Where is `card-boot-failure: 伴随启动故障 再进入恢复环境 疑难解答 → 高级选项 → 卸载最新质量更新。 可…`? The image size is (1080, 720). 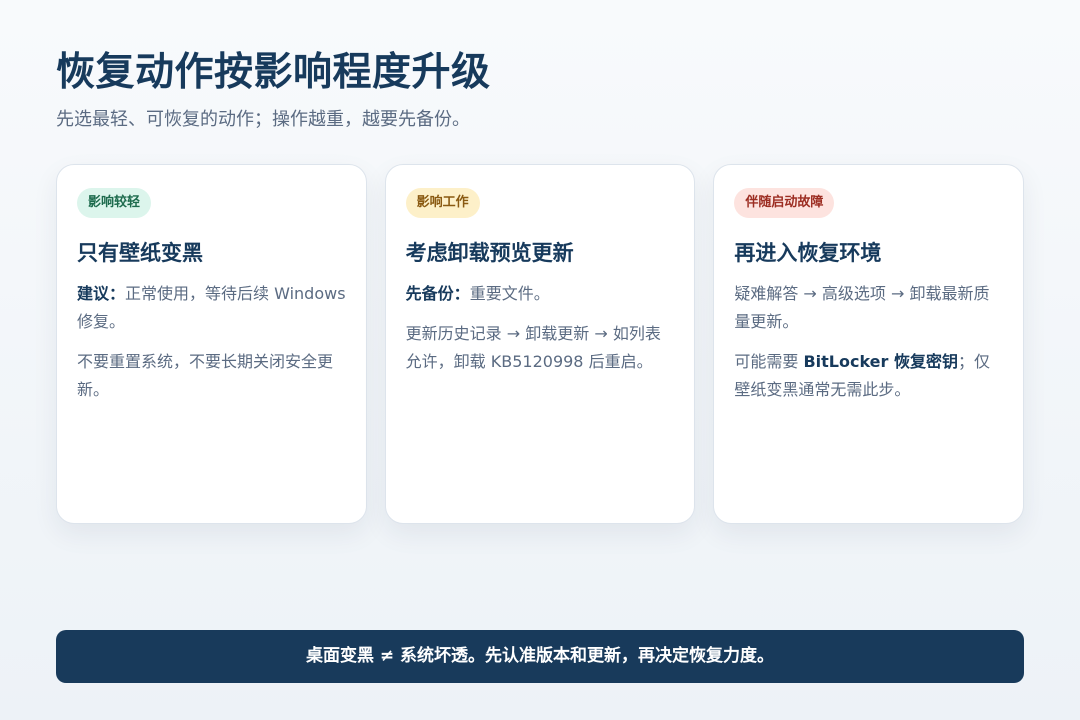
card-boot-failure: 伴随启动故障 再进入恢复环境 疑难解答 → 高级选项 → 卸载最新质量更新。 可… is located at coordinates (869, 344).